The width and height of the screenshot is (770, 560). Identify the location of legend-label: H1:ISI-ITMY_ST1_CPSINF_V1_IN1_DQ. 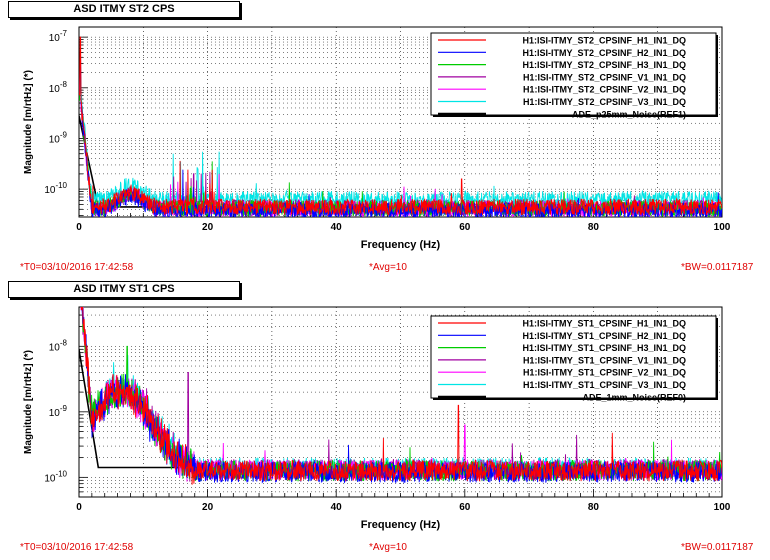
(604, 360).